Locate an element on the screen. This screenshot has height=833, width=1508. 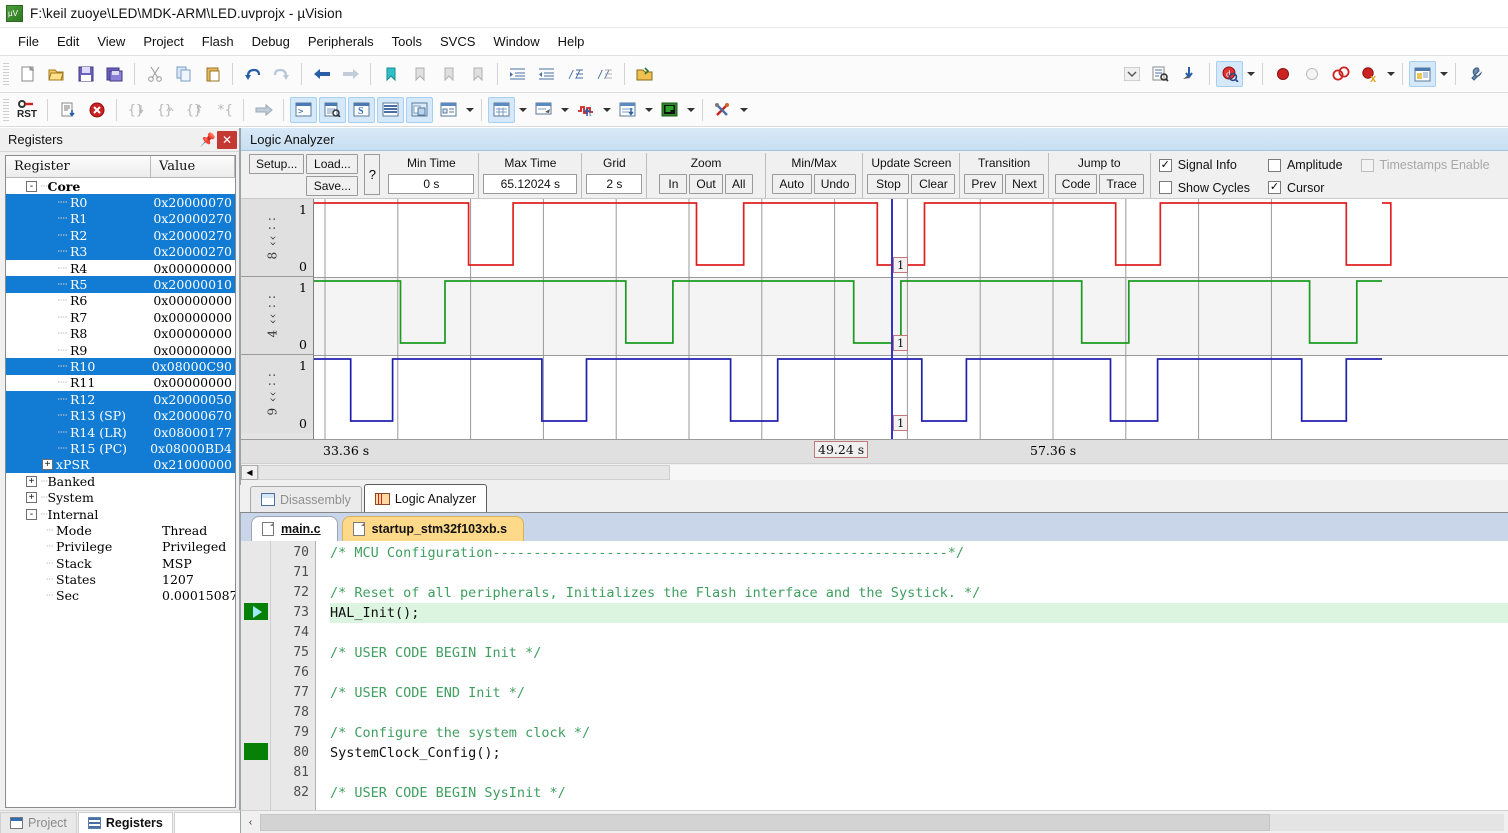
internal-row: ‧‧‧ Mode Thread is located at coordinates (120, 530).